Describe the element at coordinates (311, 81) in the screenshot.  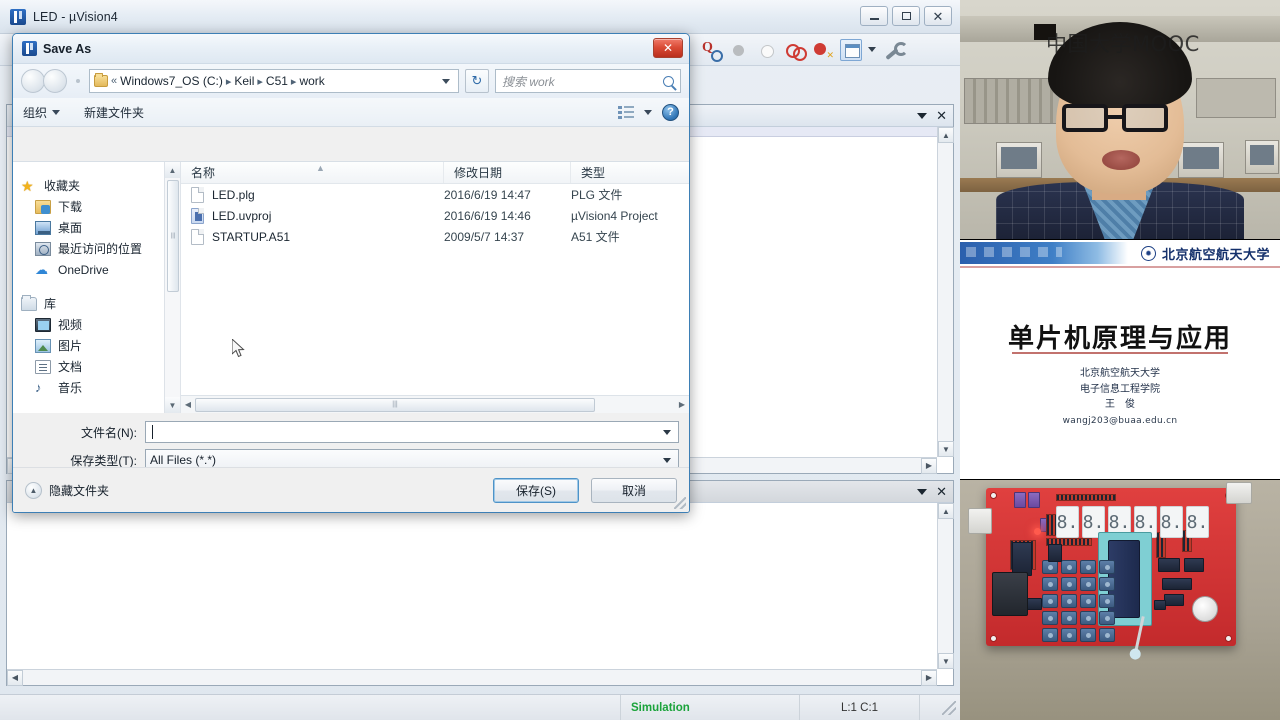
I see `breadcrumb-segment-work: work` at that location.